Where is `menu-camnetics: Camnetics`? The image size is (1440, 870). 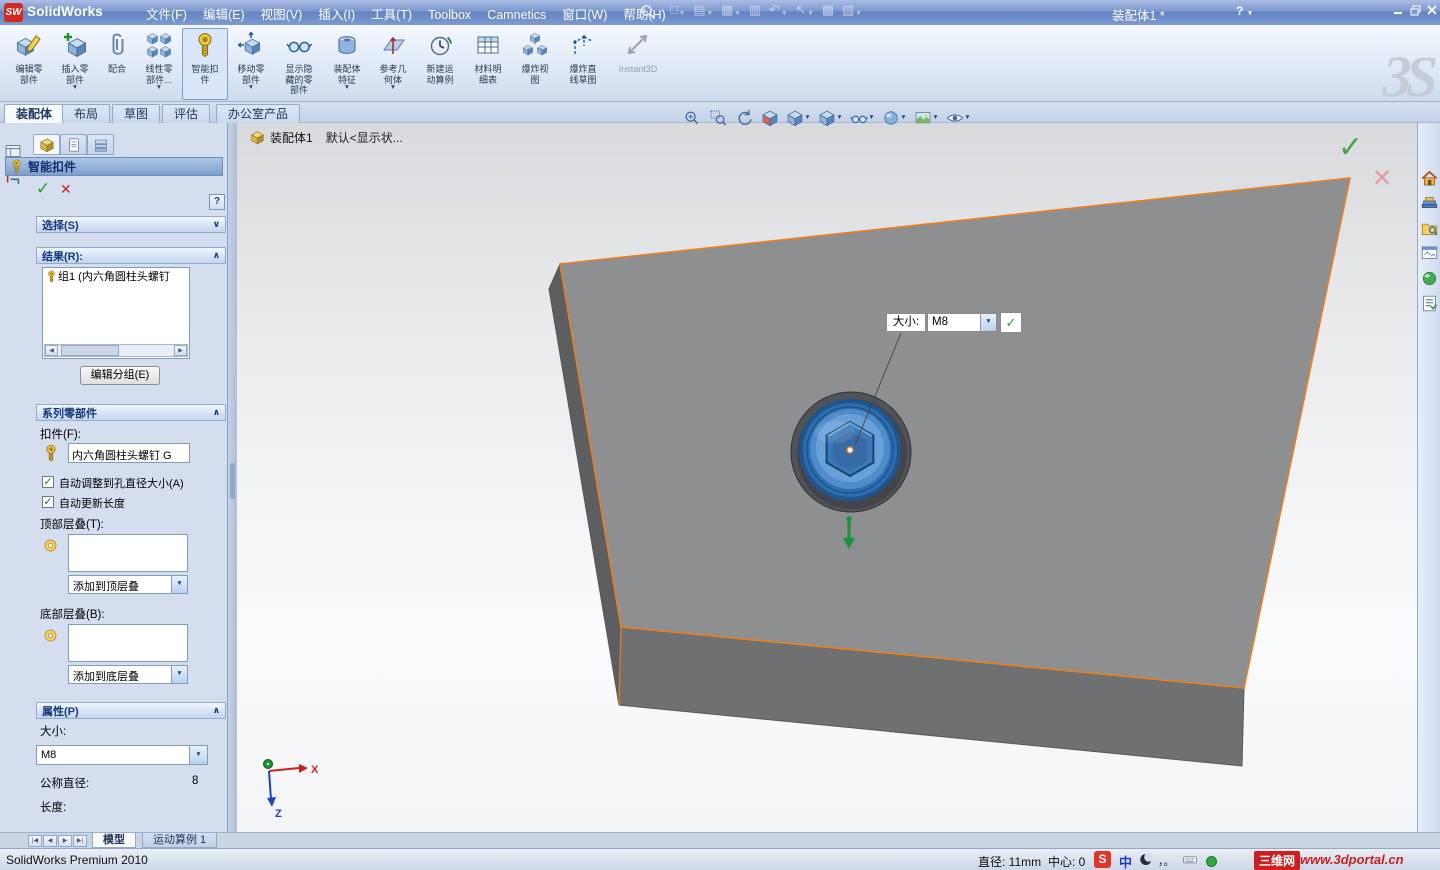 menu-camnetics: Camnetics is located at coordinates (516, 14).